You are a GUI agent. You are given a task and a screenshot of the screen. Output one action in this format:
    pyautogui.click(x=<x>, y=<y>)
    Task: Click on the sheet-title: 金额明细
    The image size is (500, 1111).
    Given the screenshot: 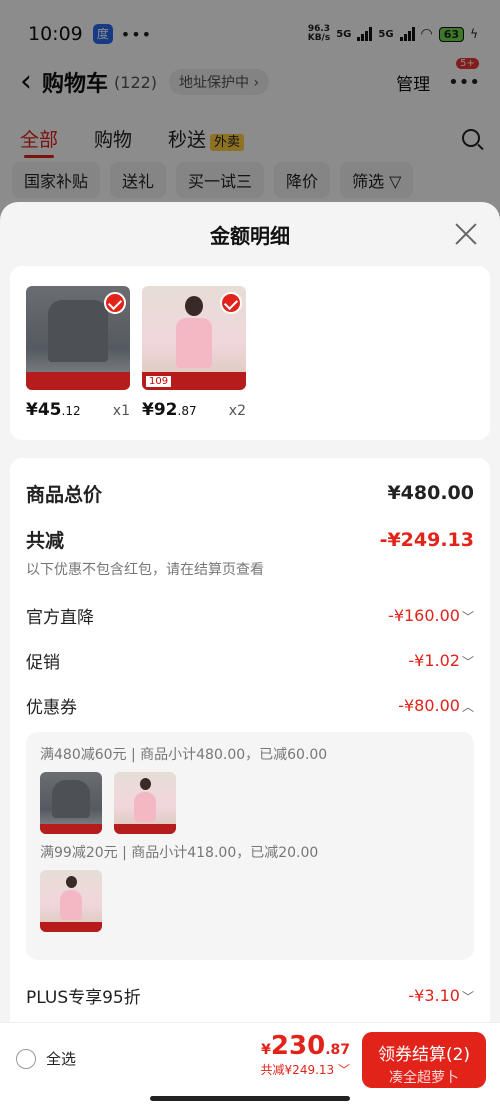 What is the action you would take?
    pyautogui.click(x=250, y=235)
    